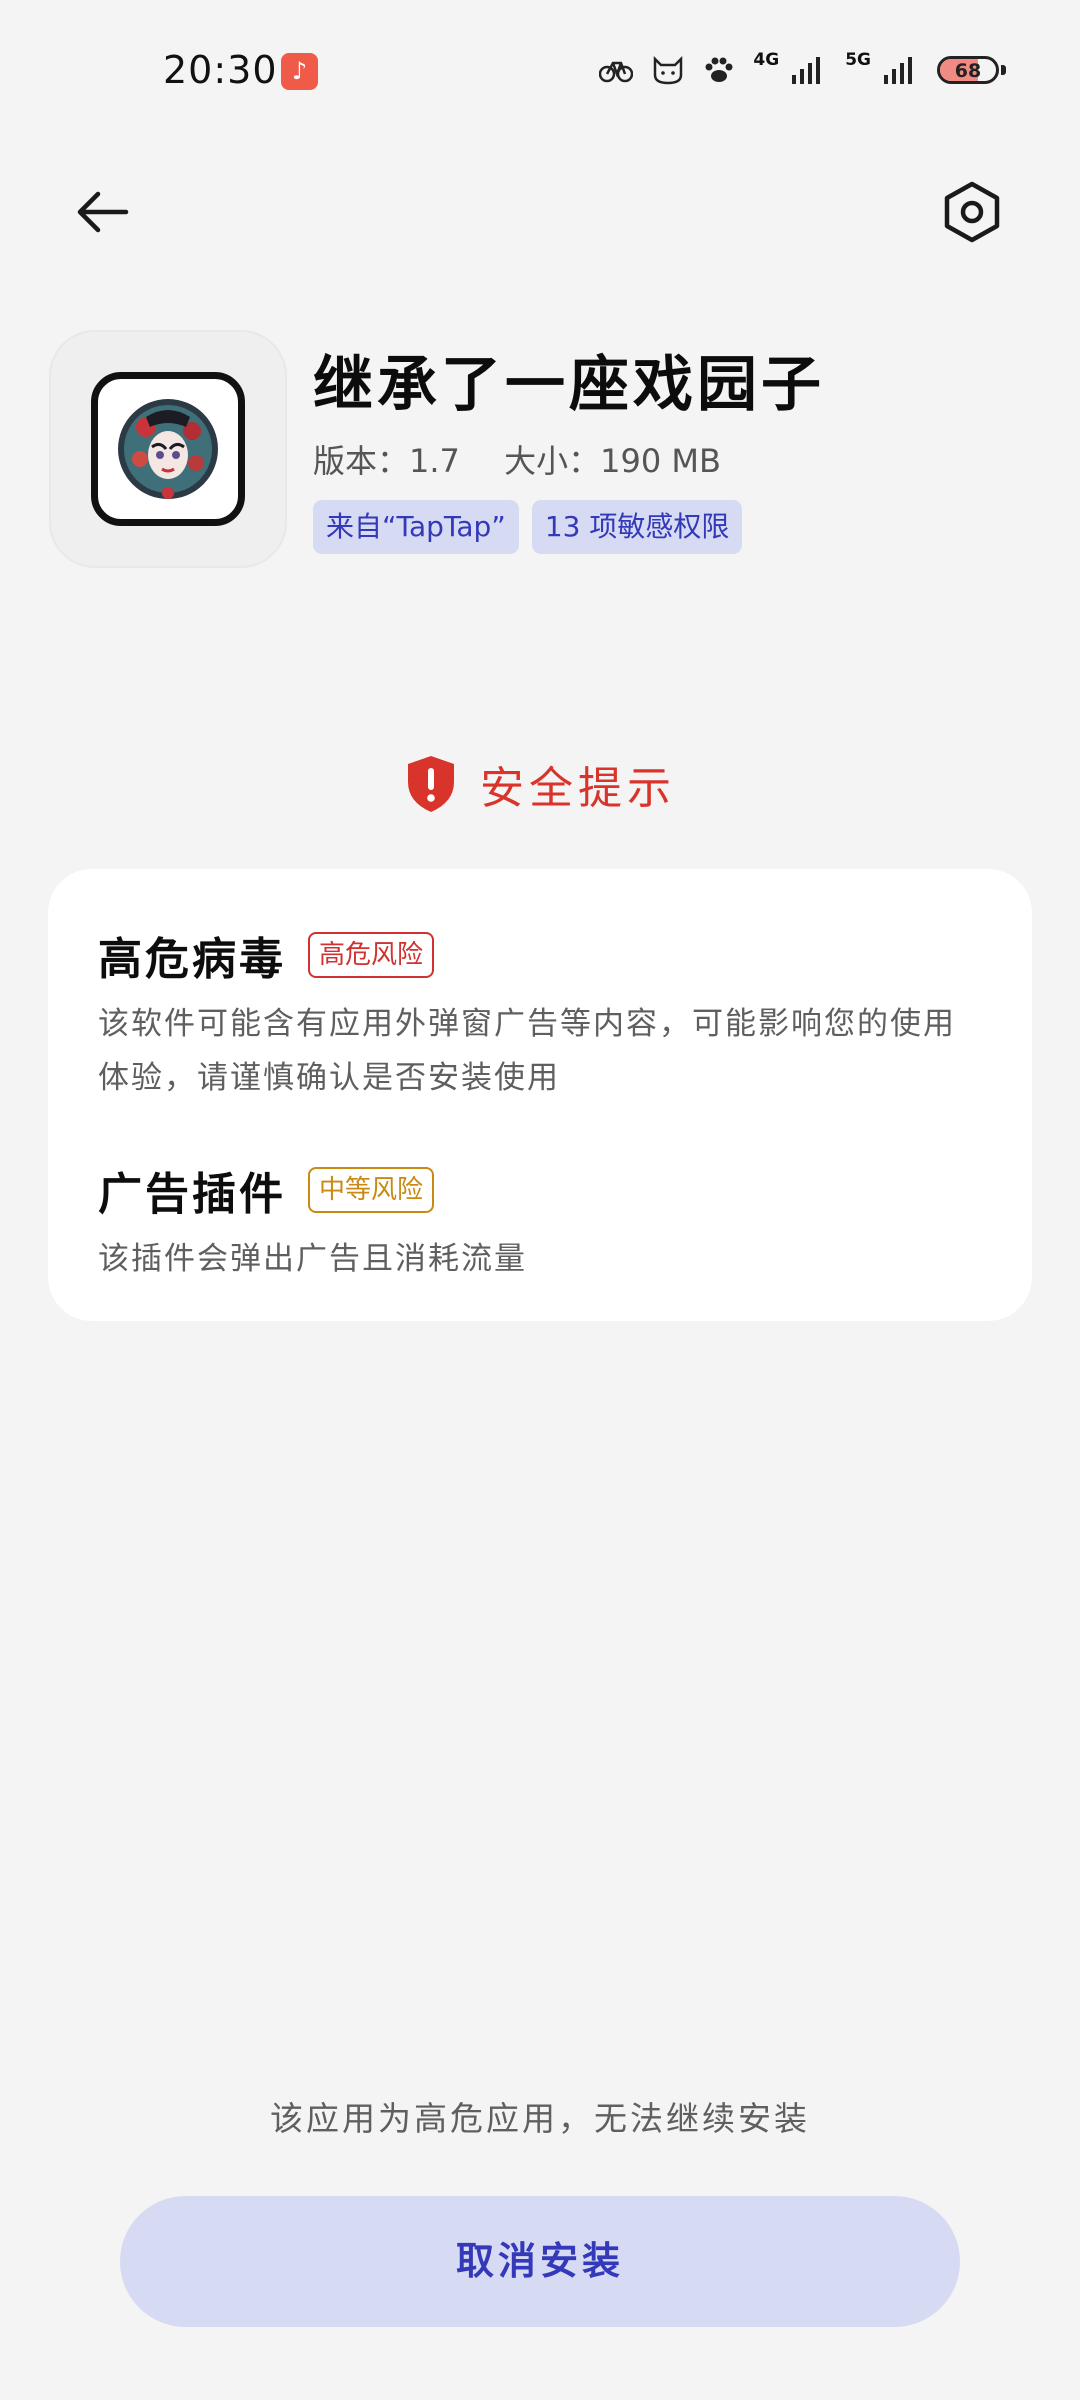  Describe the element at coordinates (431, 784) in the screenshot. I see `shield-alert-icon` at that location.